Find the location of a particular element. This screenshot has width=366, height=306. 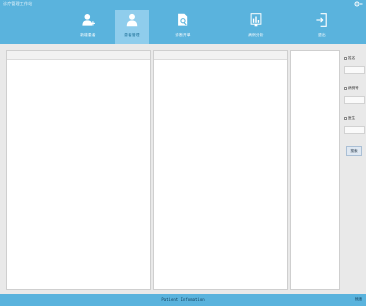

toolbar-add-patient-button: 新增患者 is located at coordinates (88, 26).